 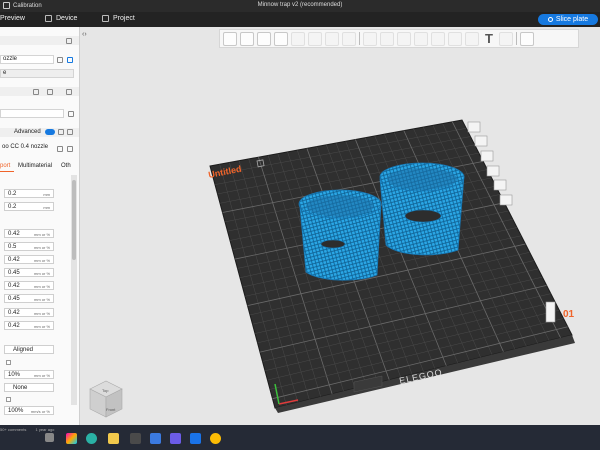 What do you see at coordinates (70, 132) in the screenshot?
I see `process-settings-icon` at bounding box center [70, 132].